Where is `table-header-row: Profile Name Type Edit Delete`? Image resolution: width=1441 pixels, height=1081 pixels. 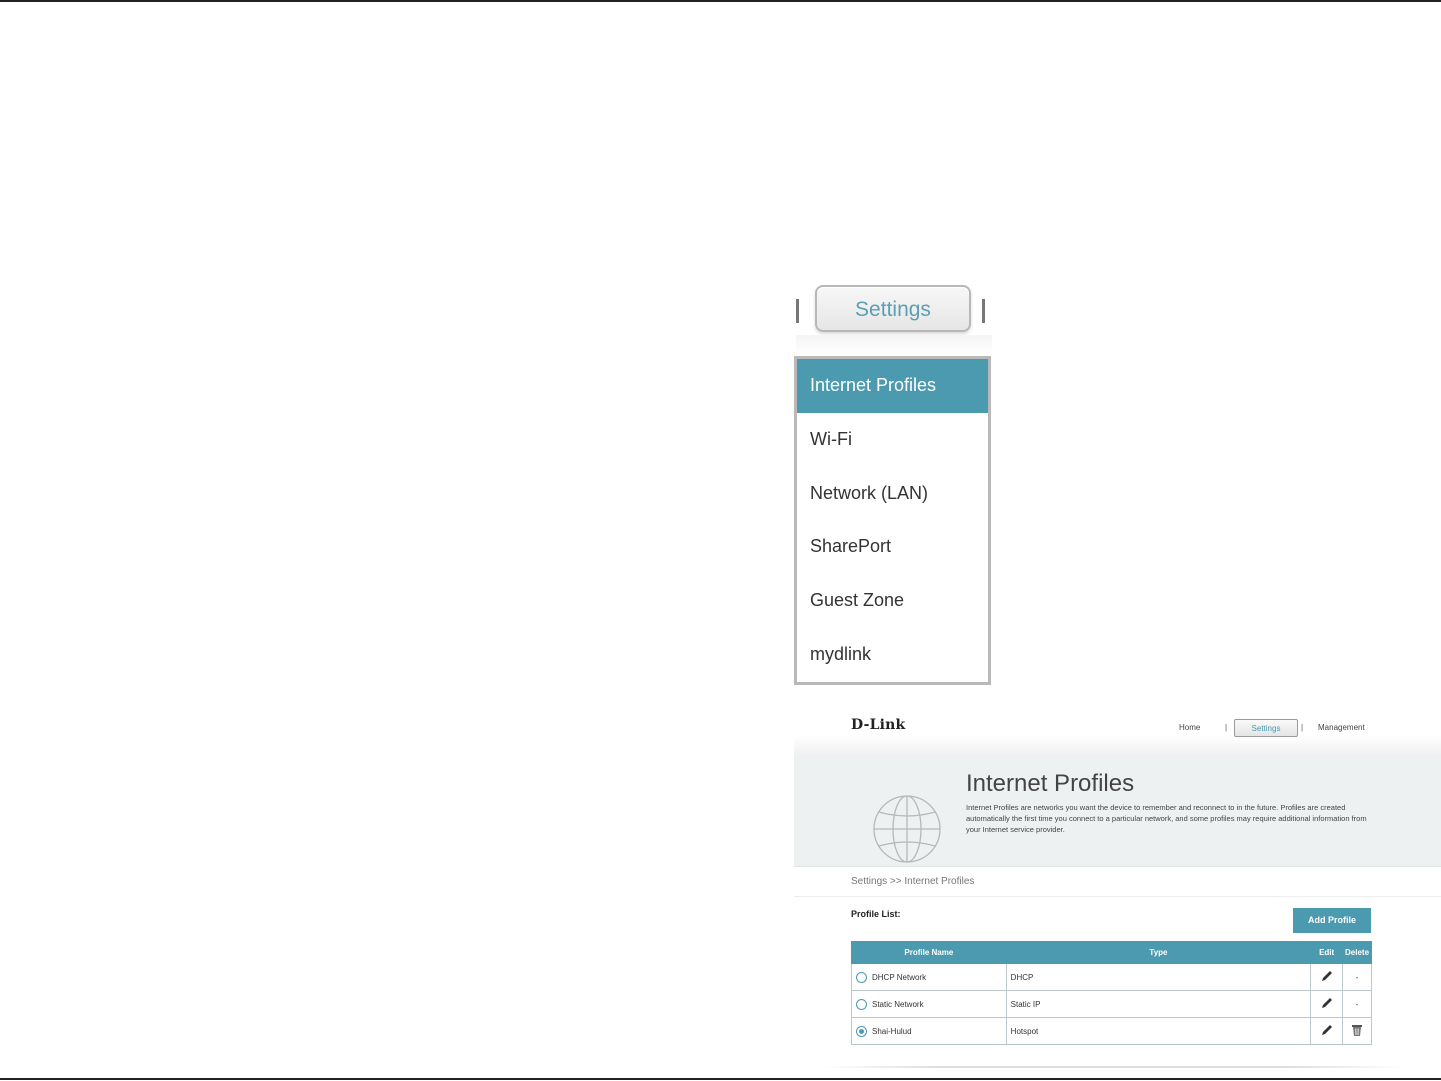 table-header-row: Profile Name Type Edit Delete is located at coordinates (1111, 952).